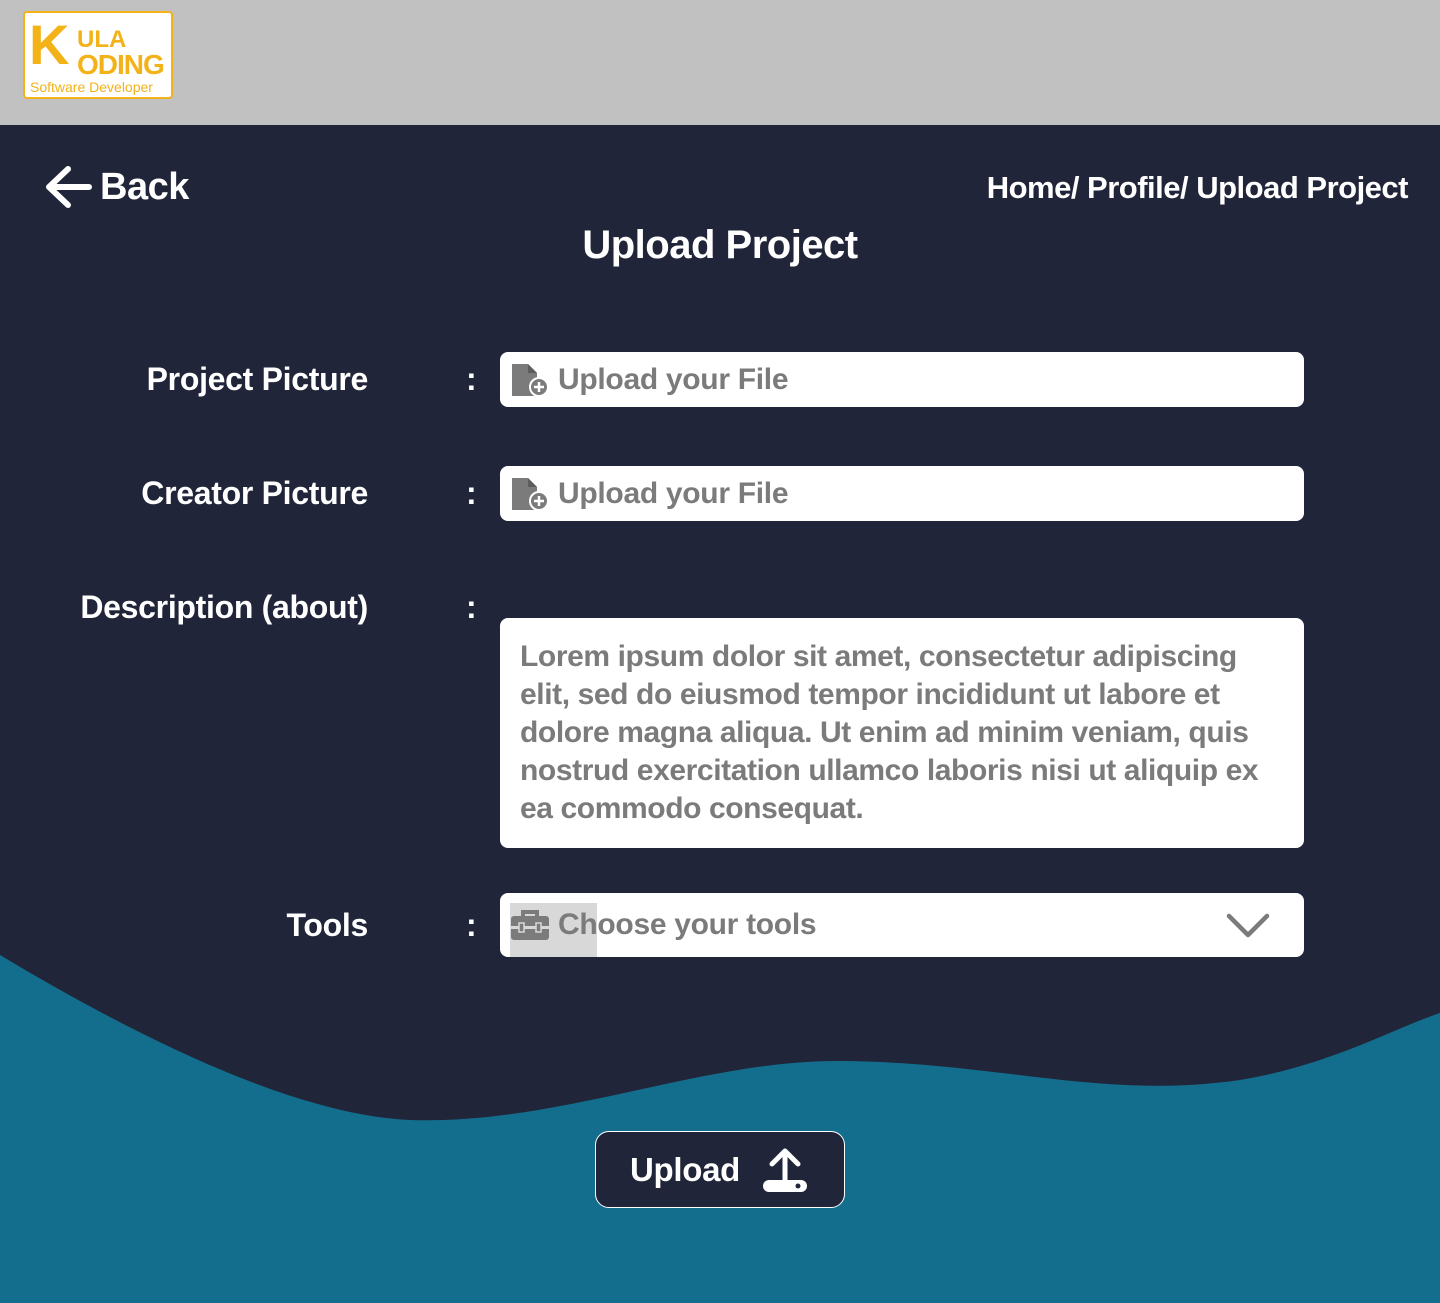 The image size is (1440, 1303). Describe the element at coordinates (471, 607) in the screenshot. I see `description-colon: :` at that location.